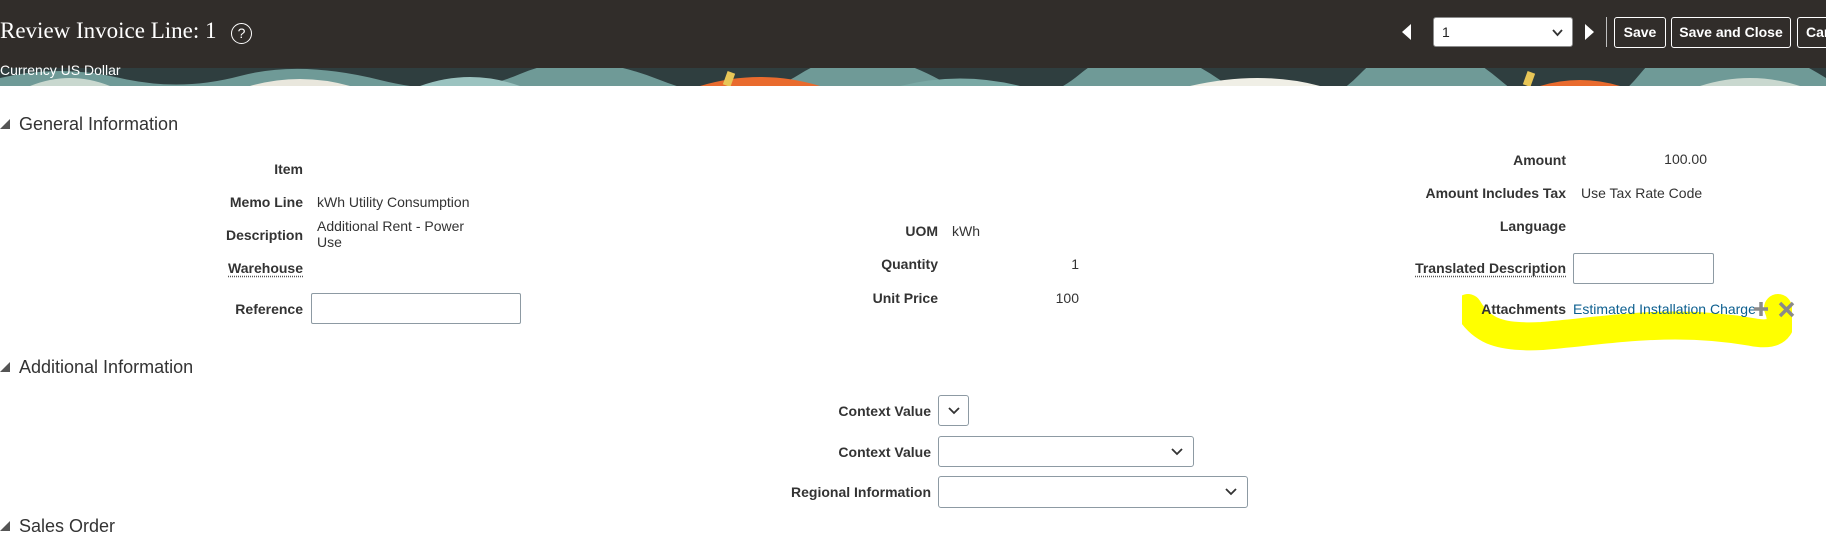 The image size is (1826, 544). I want to click on section-additional-information: Additional Information, so click(96, 367).